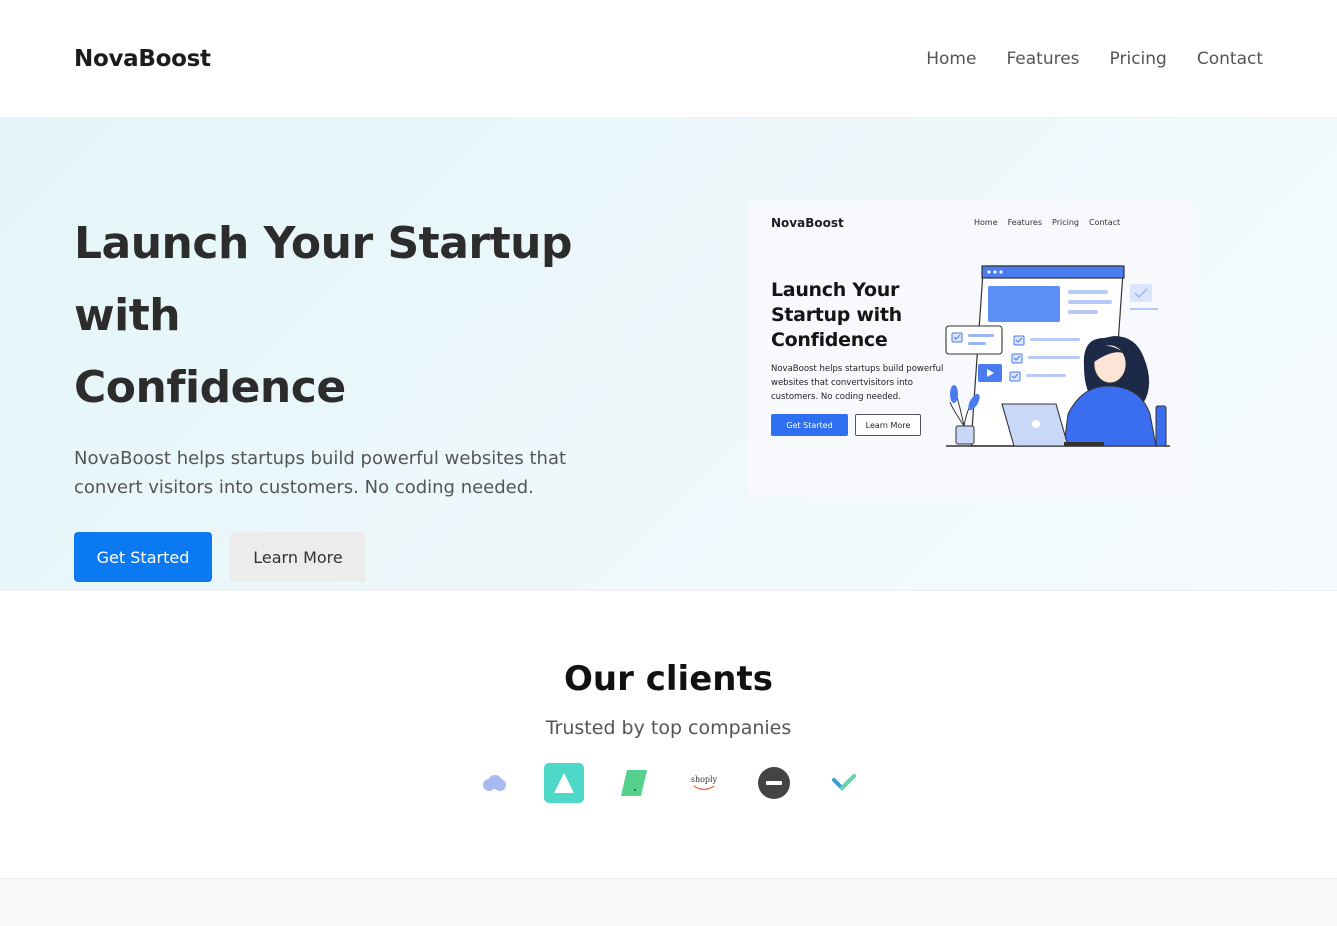  What do you see at coordinates (807, 223) in the screenshot?
I see `preview-brand: NovaBoost` at bounding box center [807, 223].